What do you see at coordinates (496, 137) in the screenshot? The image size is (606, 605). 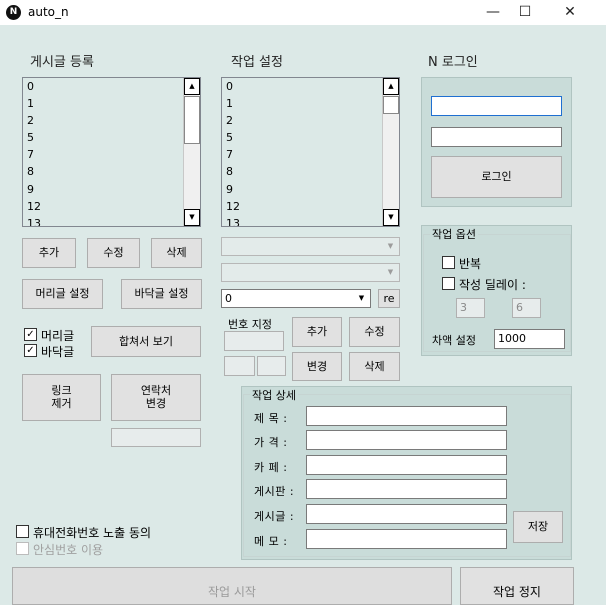 I see `login-password-input` at bounding box center [496, 137].